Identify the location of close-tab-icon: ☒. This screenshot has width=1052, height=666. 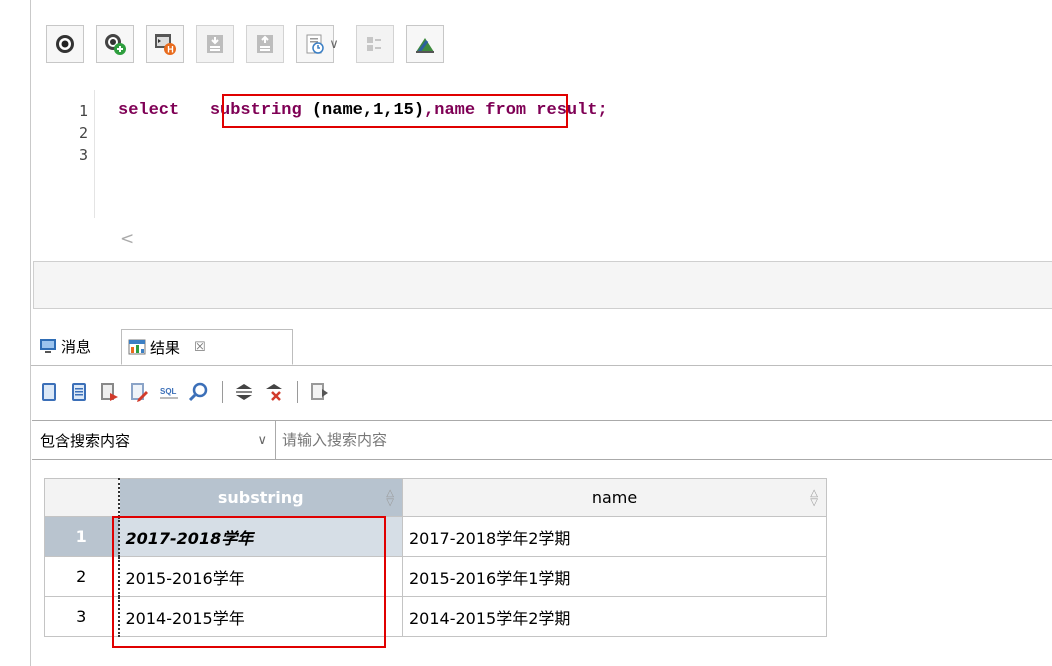
(200, 347).